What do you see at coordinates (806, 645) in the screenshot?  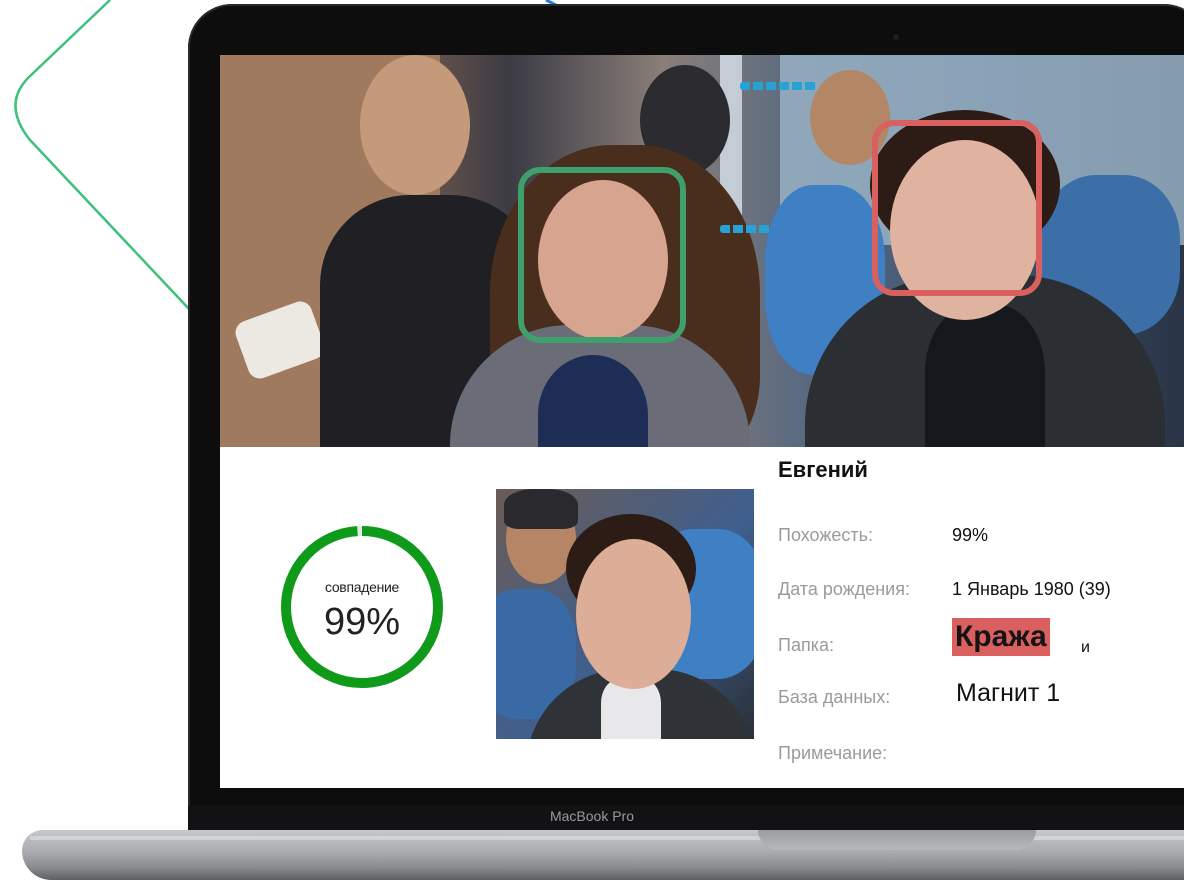 I see `folder-label: Папка:` at bounding box center [806, 645].